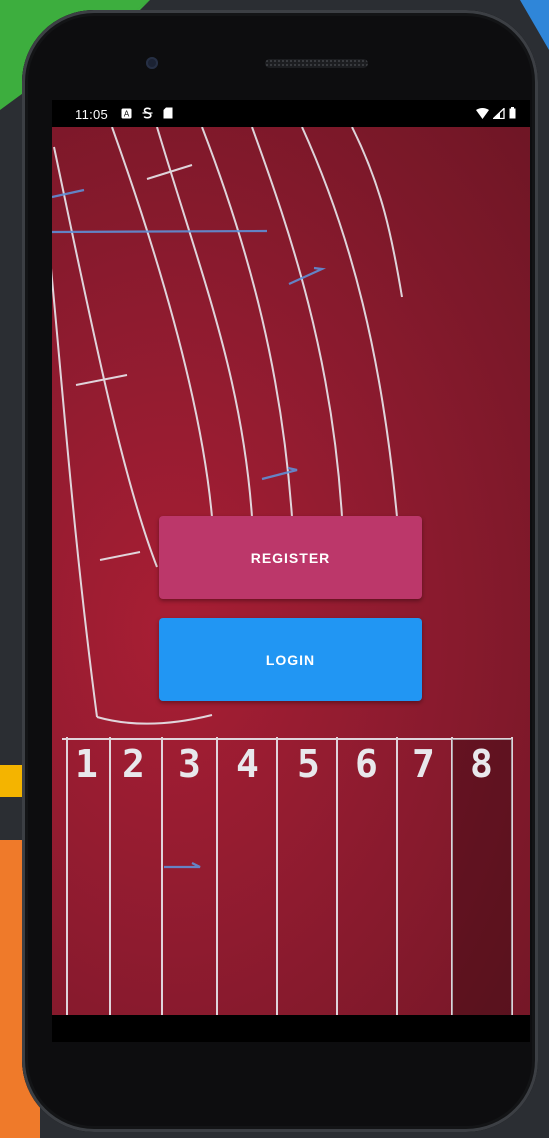  I want to click on login-button: LOGIN, so click(290, 659).